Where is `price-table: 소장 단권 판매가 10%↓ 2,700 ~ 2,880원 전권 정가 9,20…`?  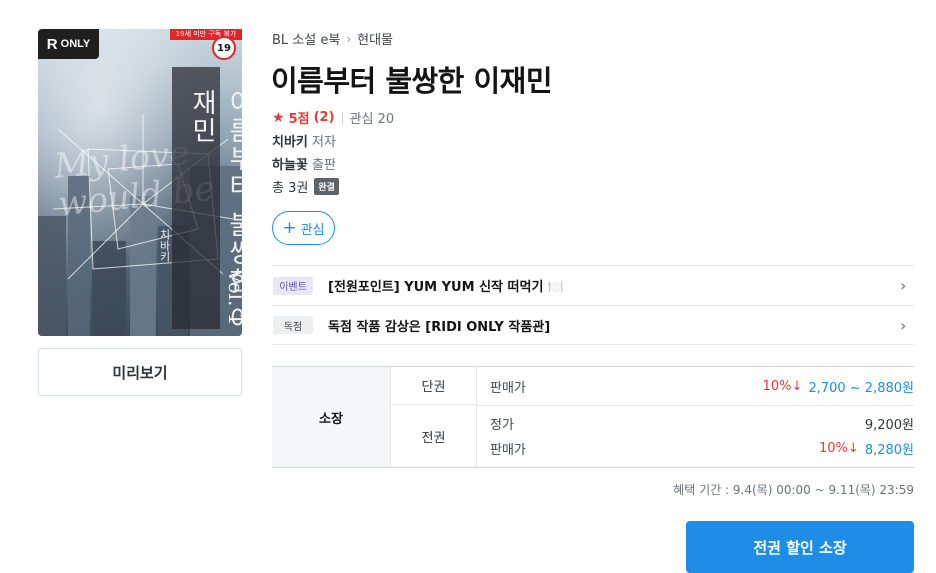
price-table: 소장 단권 판매가 10%↓ 2,700 ~ 2,880원 전권 정가 9,20… is located at coordinates (593, 417).